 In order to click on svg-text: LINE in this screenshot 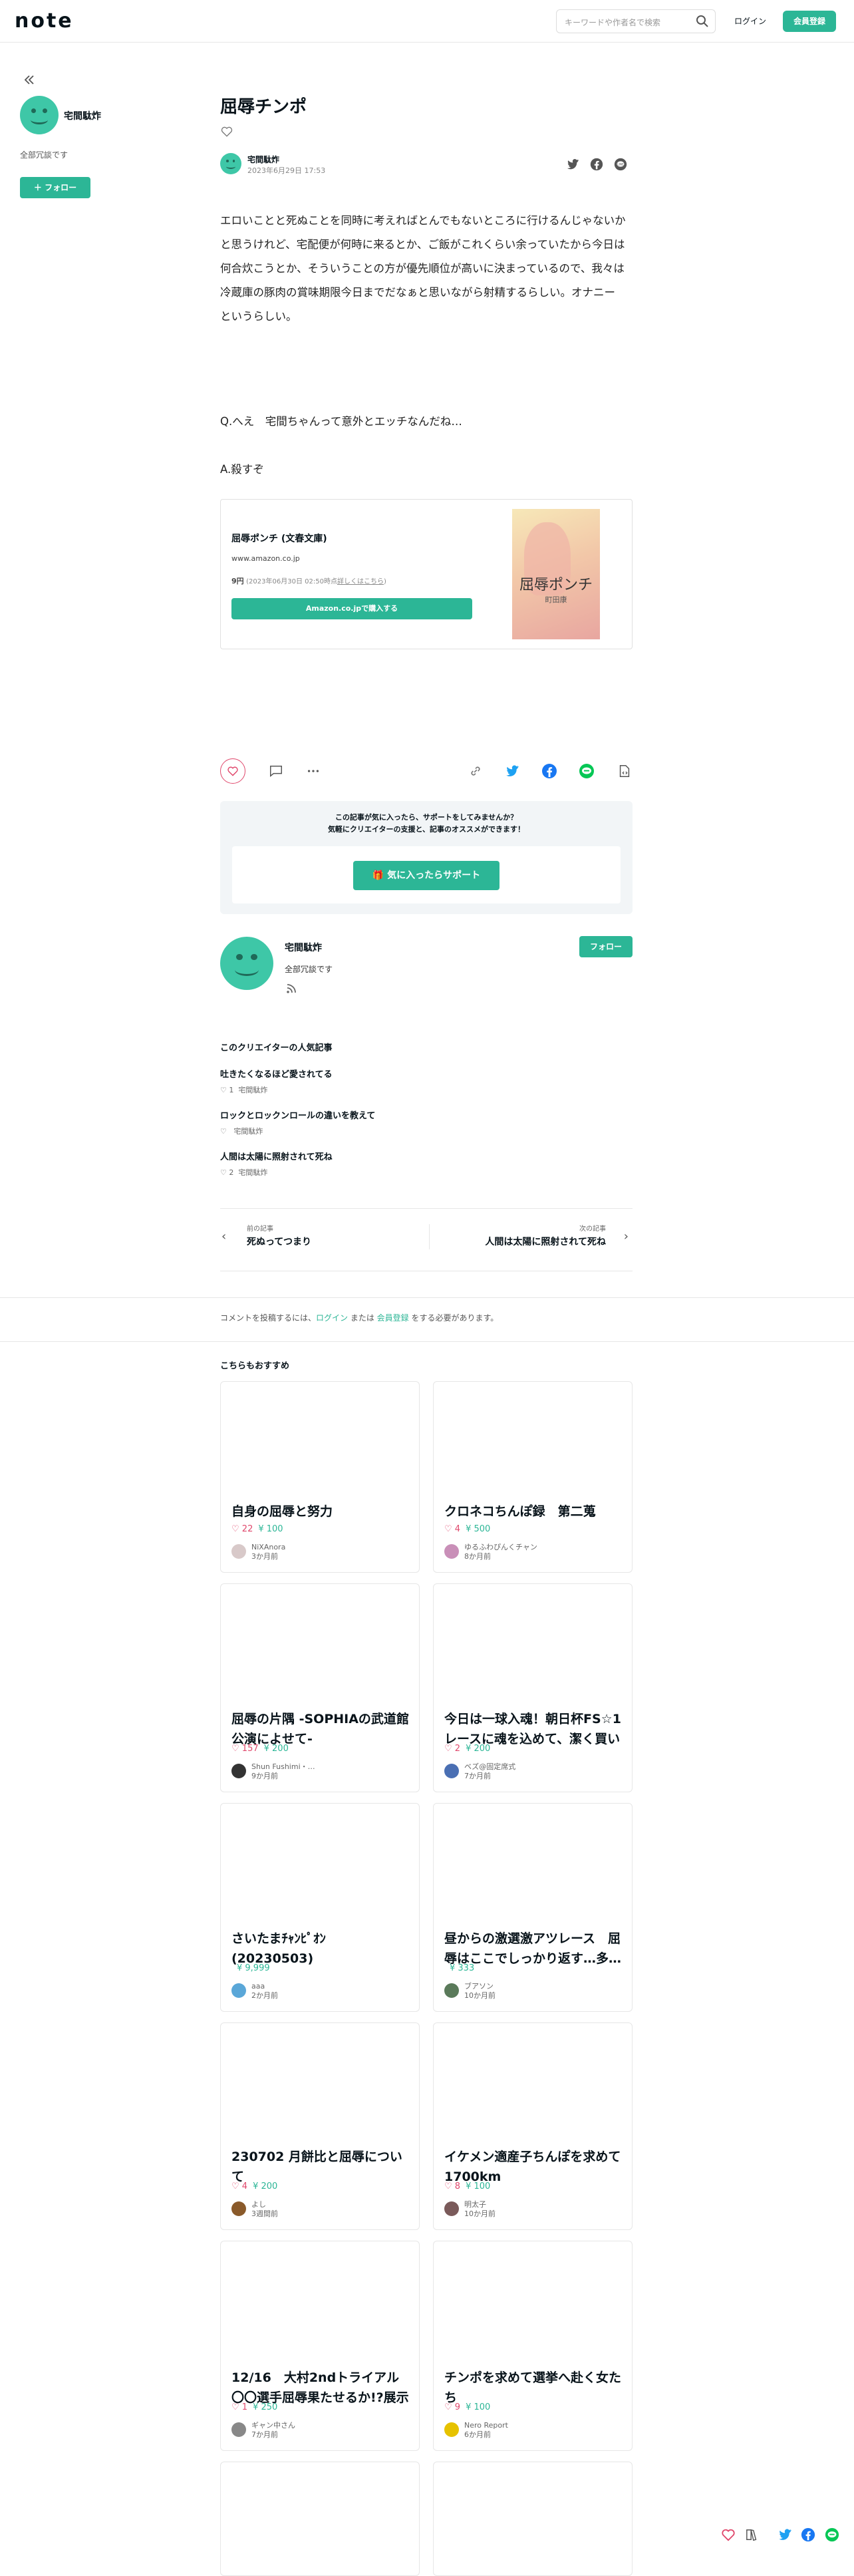, I will do `click(620, 164)`.